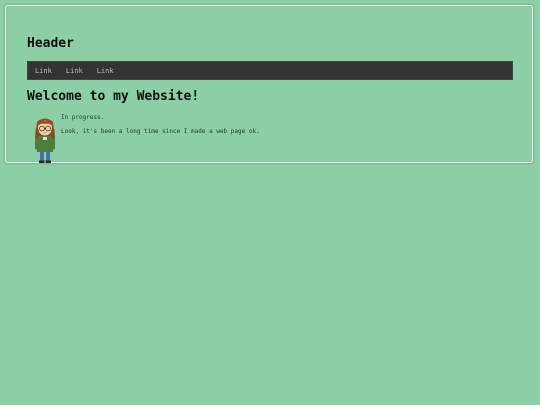  Describe the element at coordinates (50, 43) in the screenshot. I see `site-header: Header` at that location.